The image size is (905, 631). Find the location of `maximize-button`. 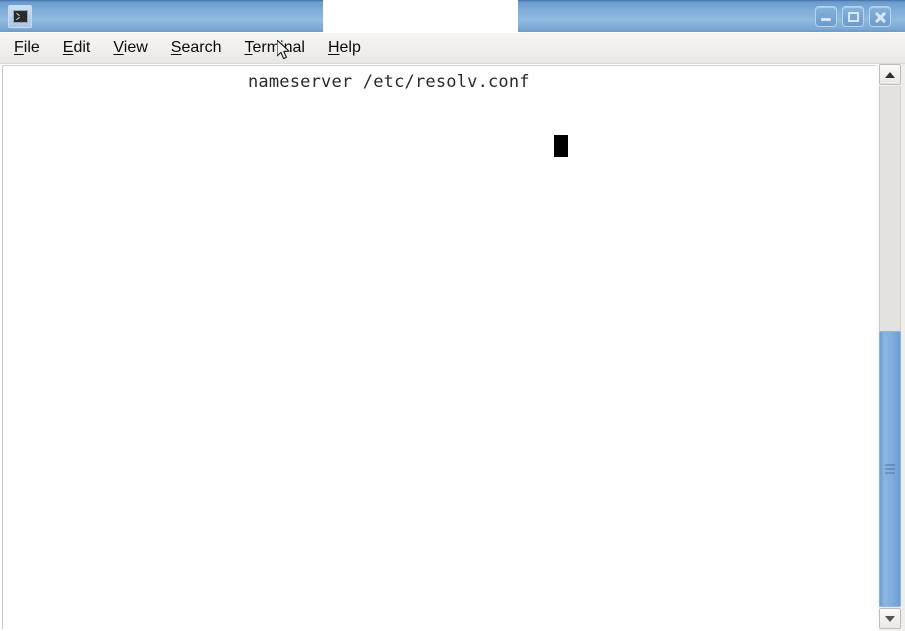

maximize-button is located at coordinates (853, 16).